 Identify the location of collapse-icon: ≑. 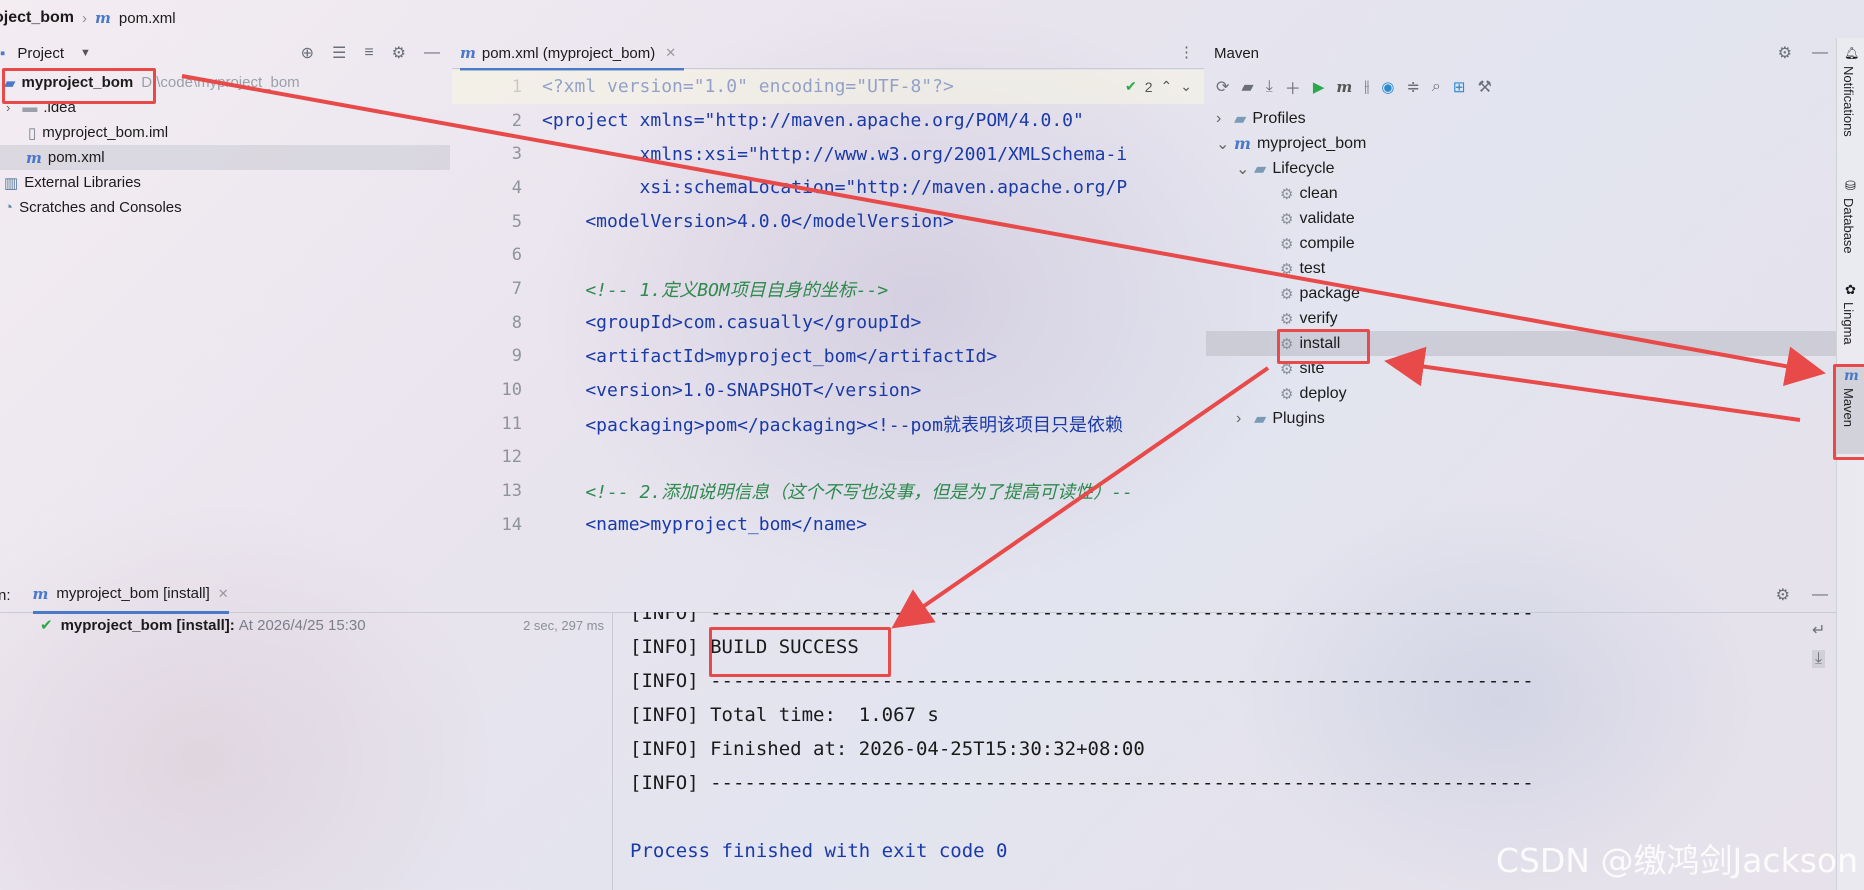
(1413, 87).